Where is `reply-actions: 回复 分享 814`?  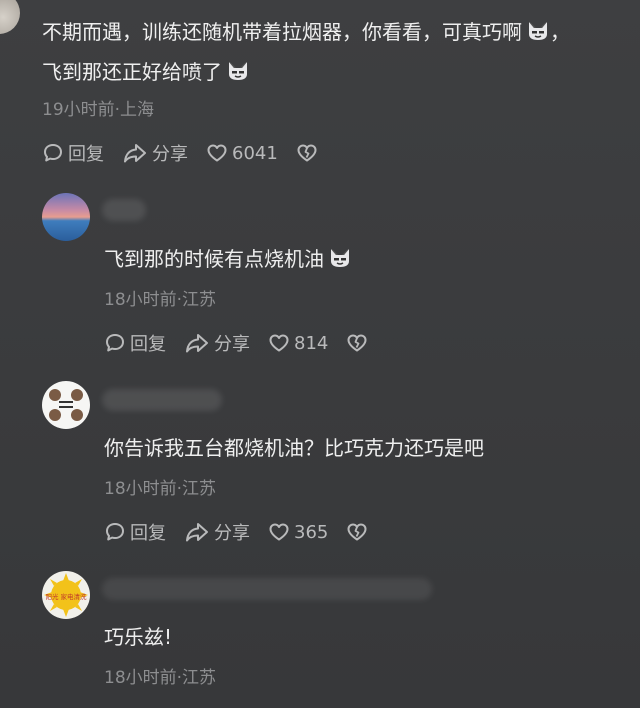 reply-actions: 回复 分享 814 is located at coordinates (247, 343).